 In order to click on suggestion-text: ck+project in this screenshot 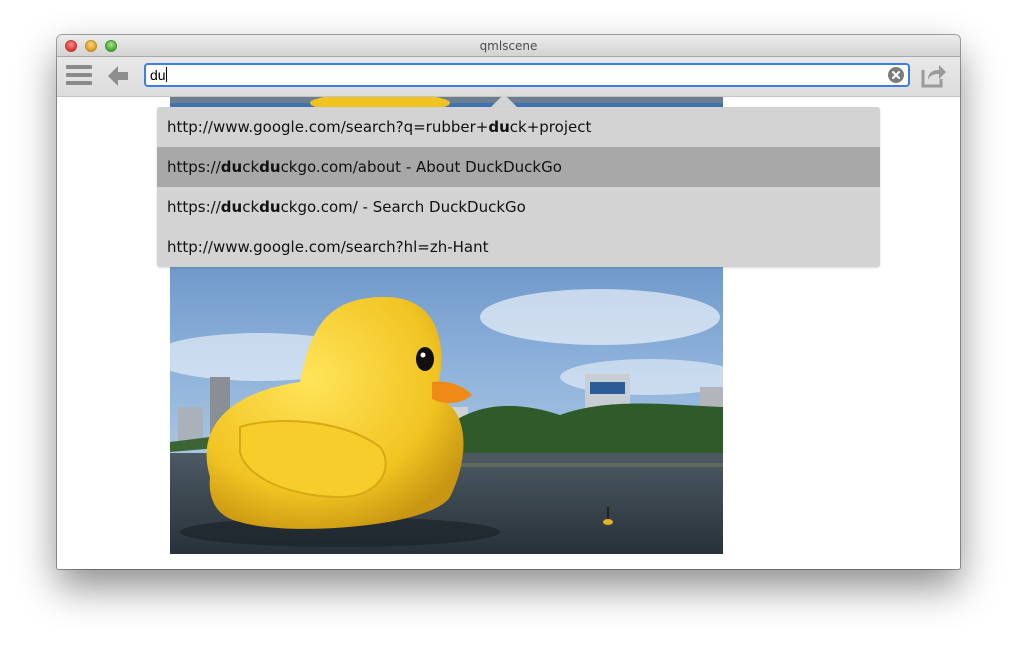, I will do `click(550, 127)`.